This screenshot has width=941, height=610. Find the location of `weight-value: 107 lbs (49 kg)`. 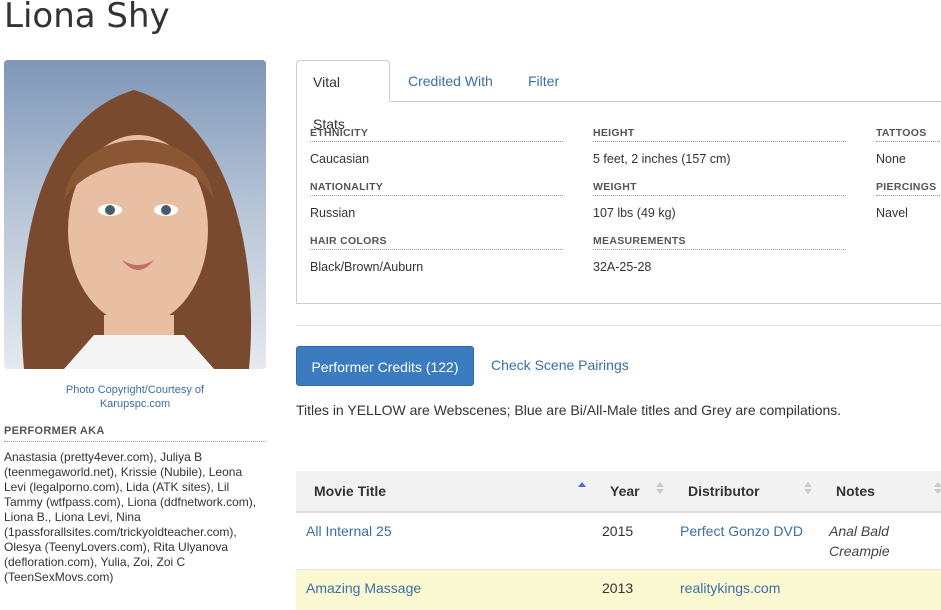

weight-value: 107 lbs (49 kg) is located at coordinates (634, 213).